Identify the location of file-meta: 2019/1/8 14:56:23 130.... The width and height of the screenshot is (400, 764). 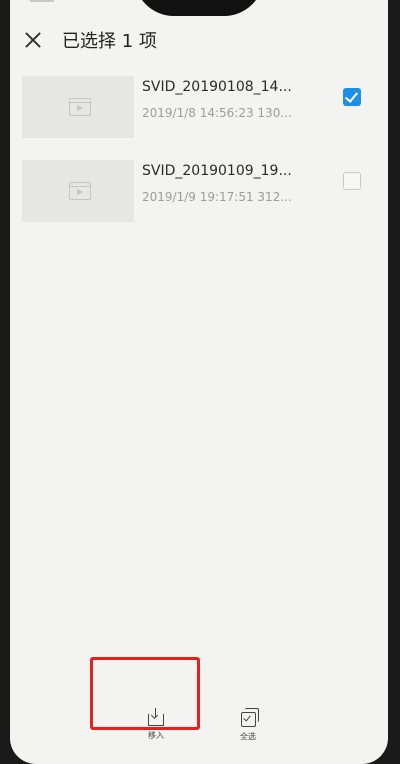
(217, 113).